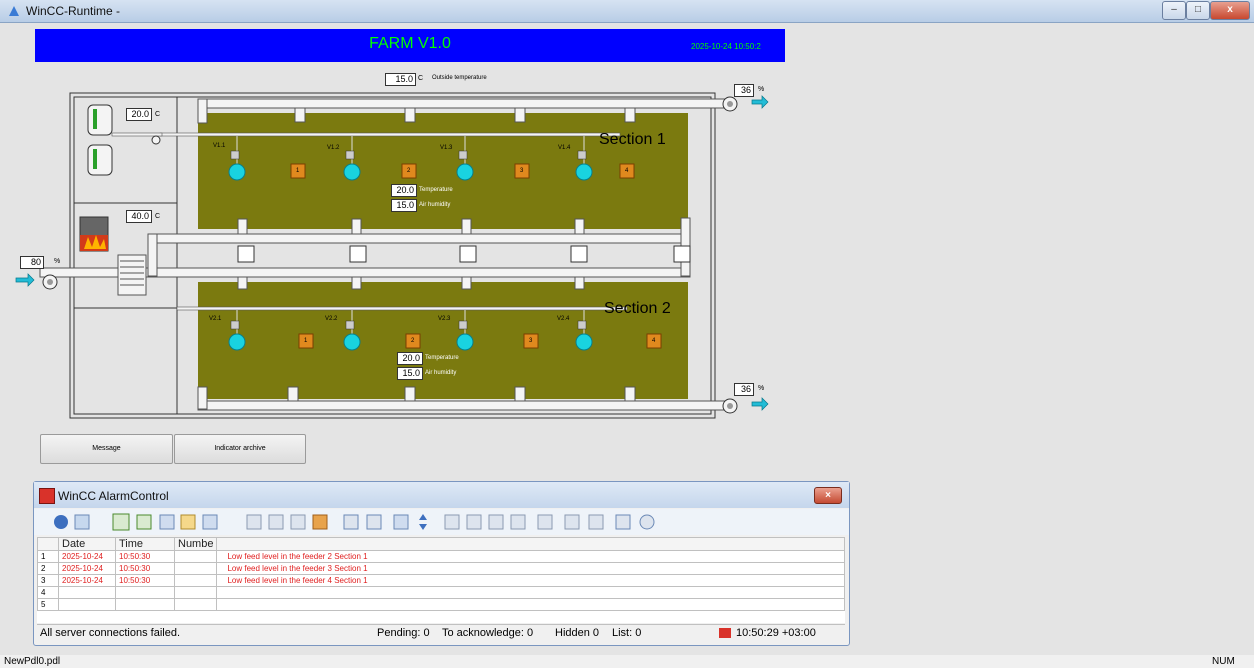 This screenshot has height=668, width=1254. I want to click on top-exhaust-value: 36, so click(744, 90).